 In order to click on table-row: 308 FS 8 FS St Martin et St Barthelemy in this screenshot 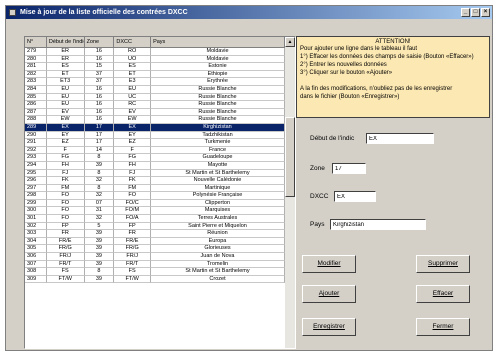, I will do `click(155, 272)`.